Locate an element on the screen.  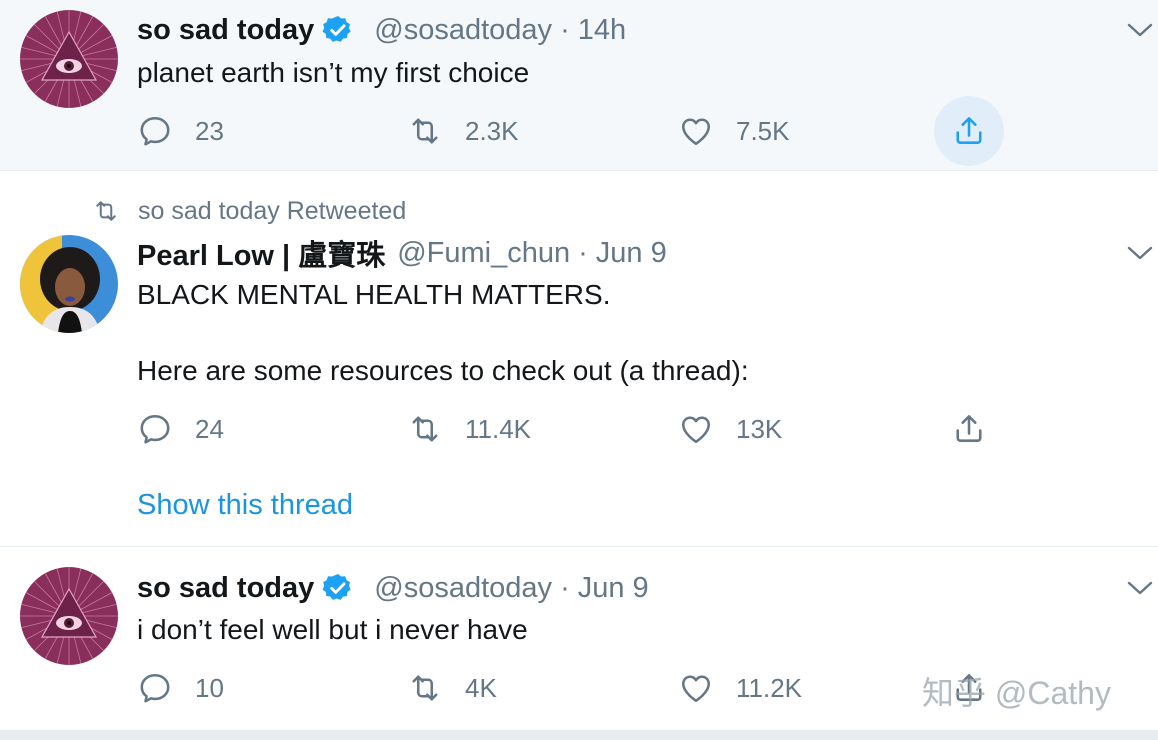
reply-button: 10 is located at coordinates (180, 688).